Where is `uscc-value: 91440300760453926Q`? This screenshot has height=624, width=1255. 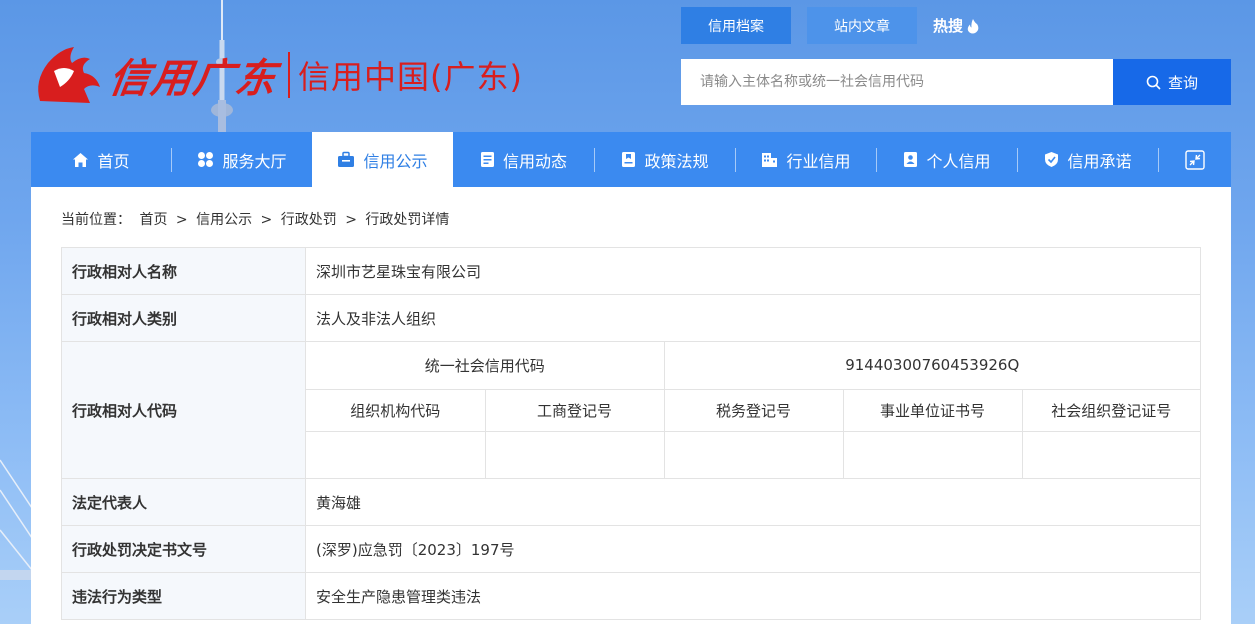
uscc-value: 91440300760453926Q is located at coordinates (931, 366).